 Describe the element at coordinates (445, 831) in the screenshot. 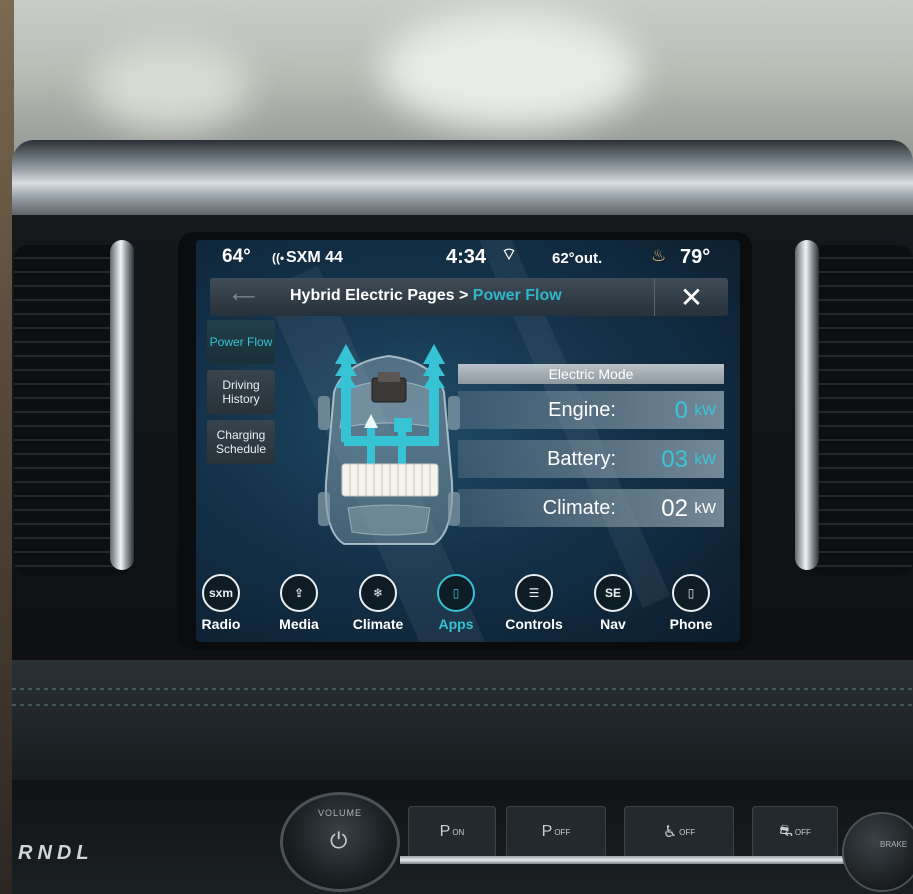

I see `park-assist-label: P` at that location.